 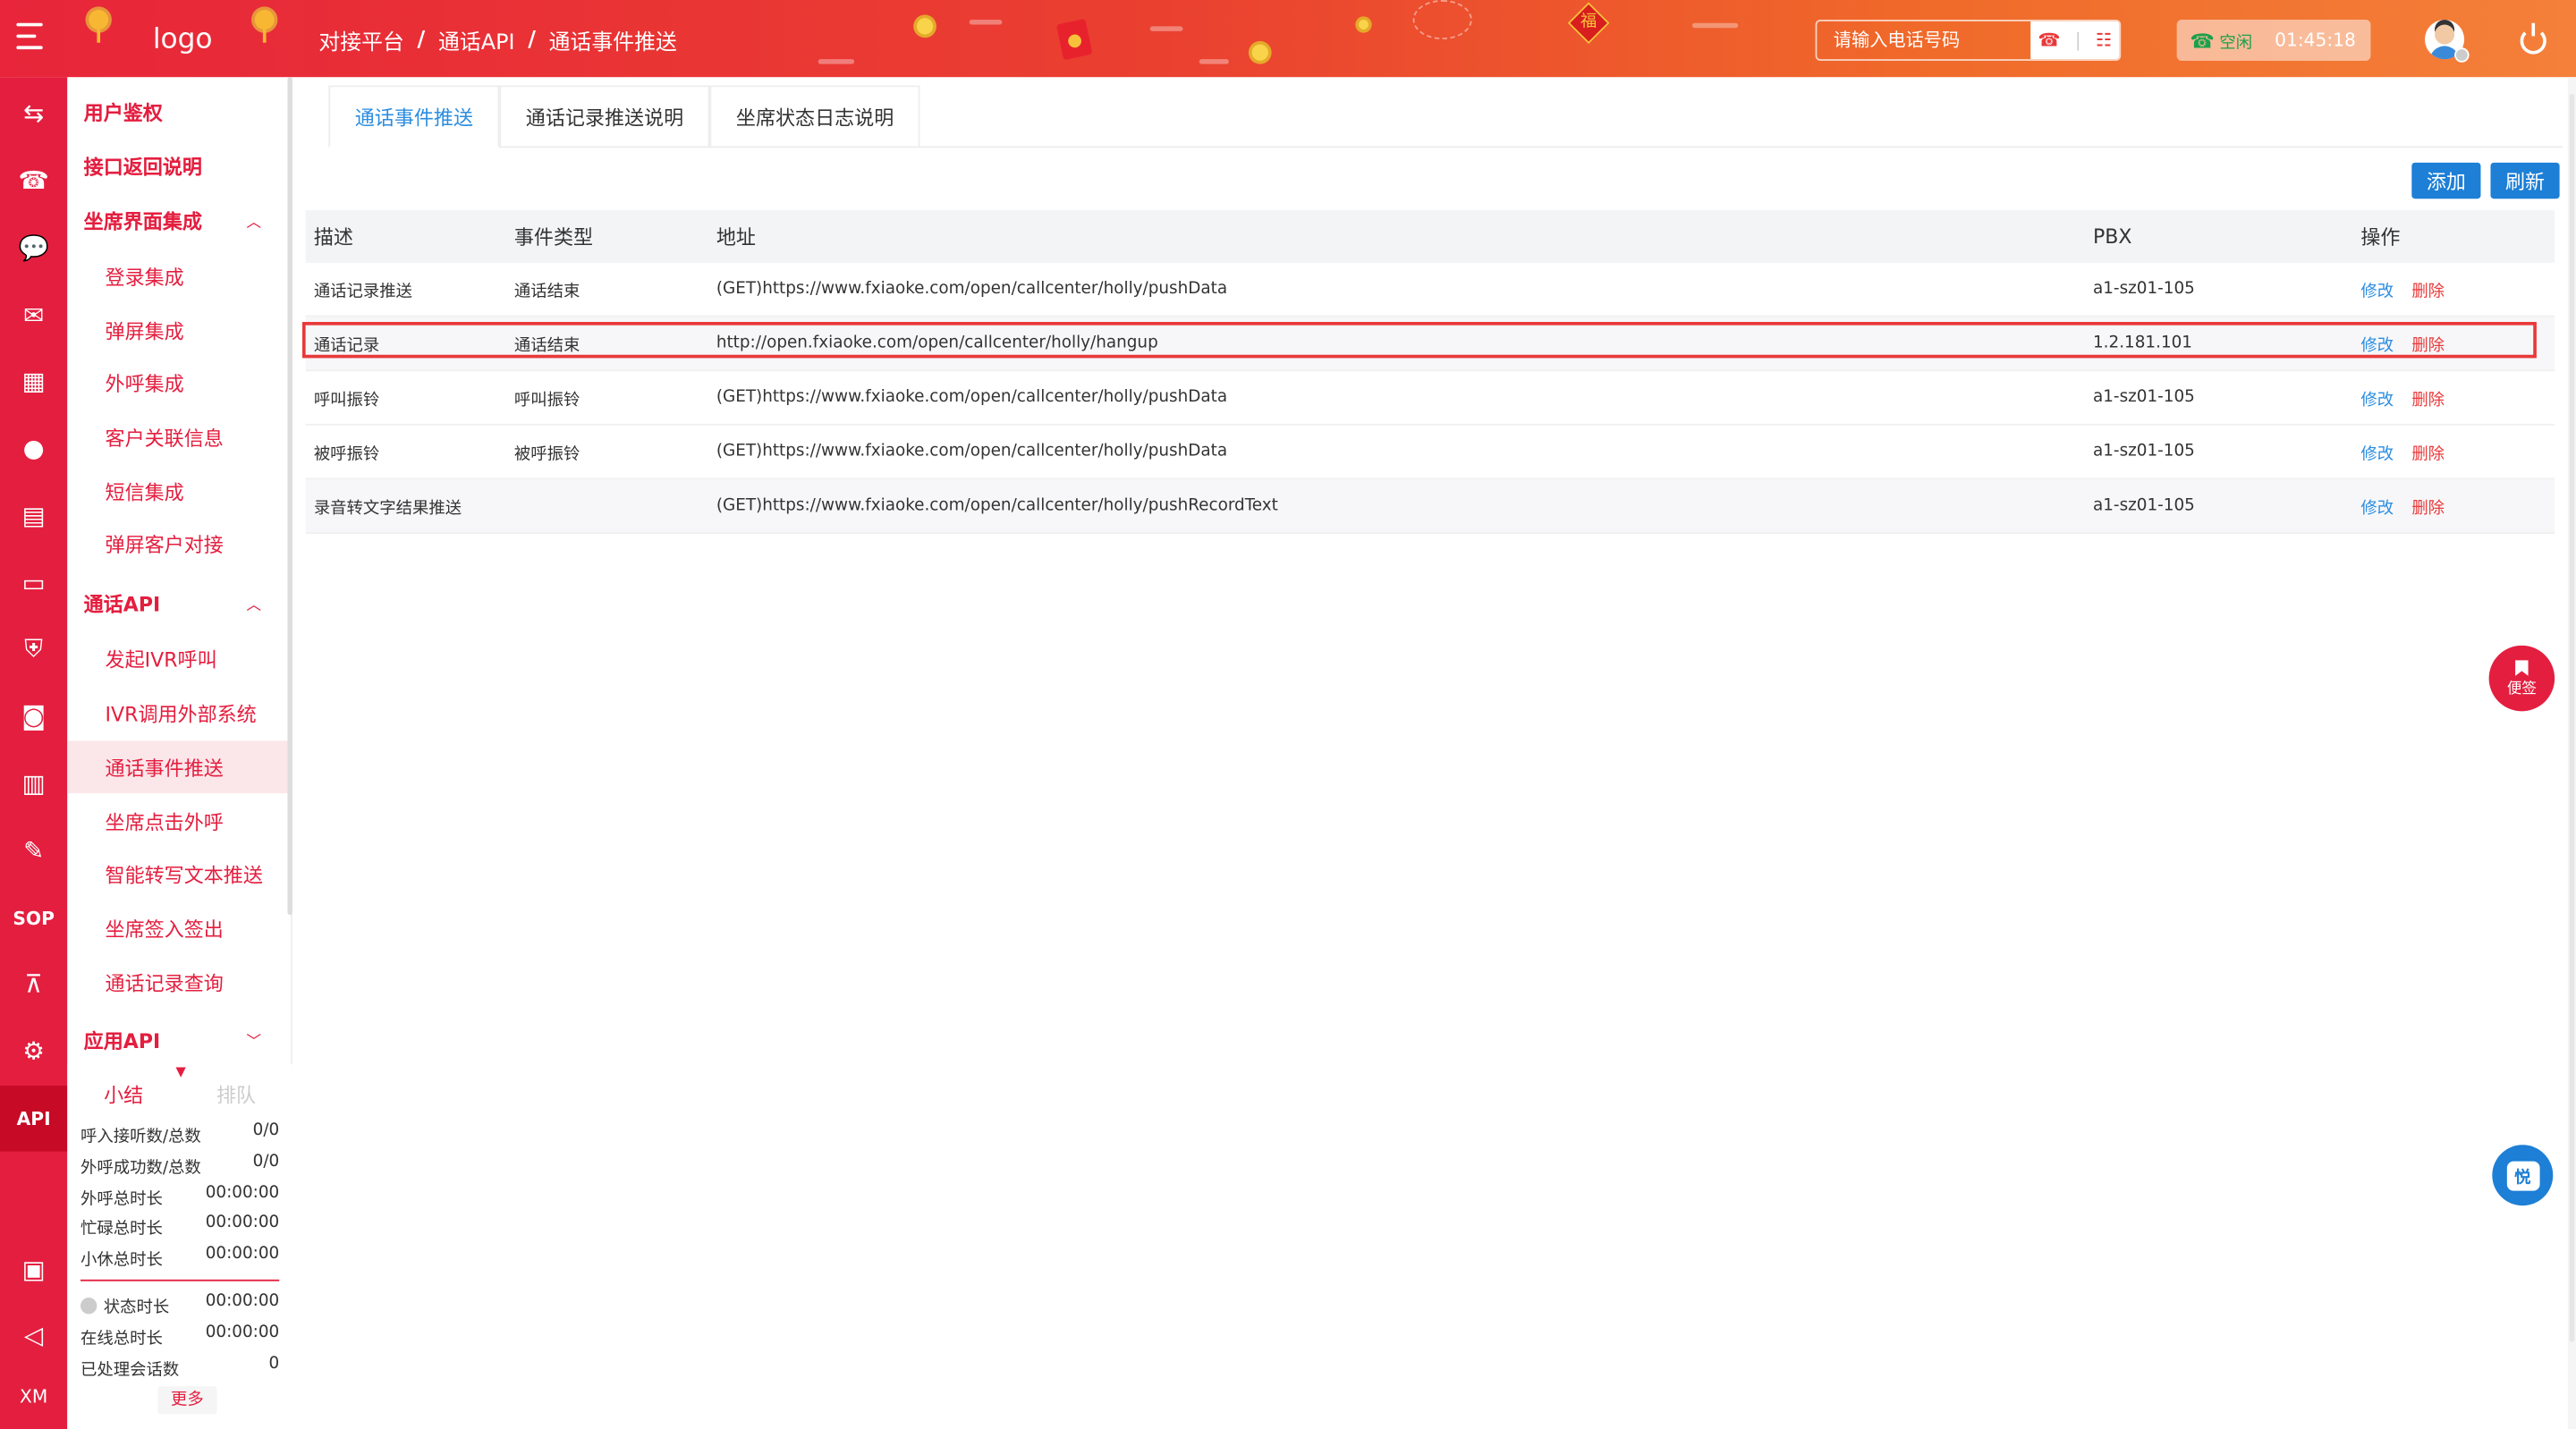 What do you see at coordinates (177, 275) in the screenshot?
I see `sidebar-item: 登录集成` at bounding box center [177, 275].